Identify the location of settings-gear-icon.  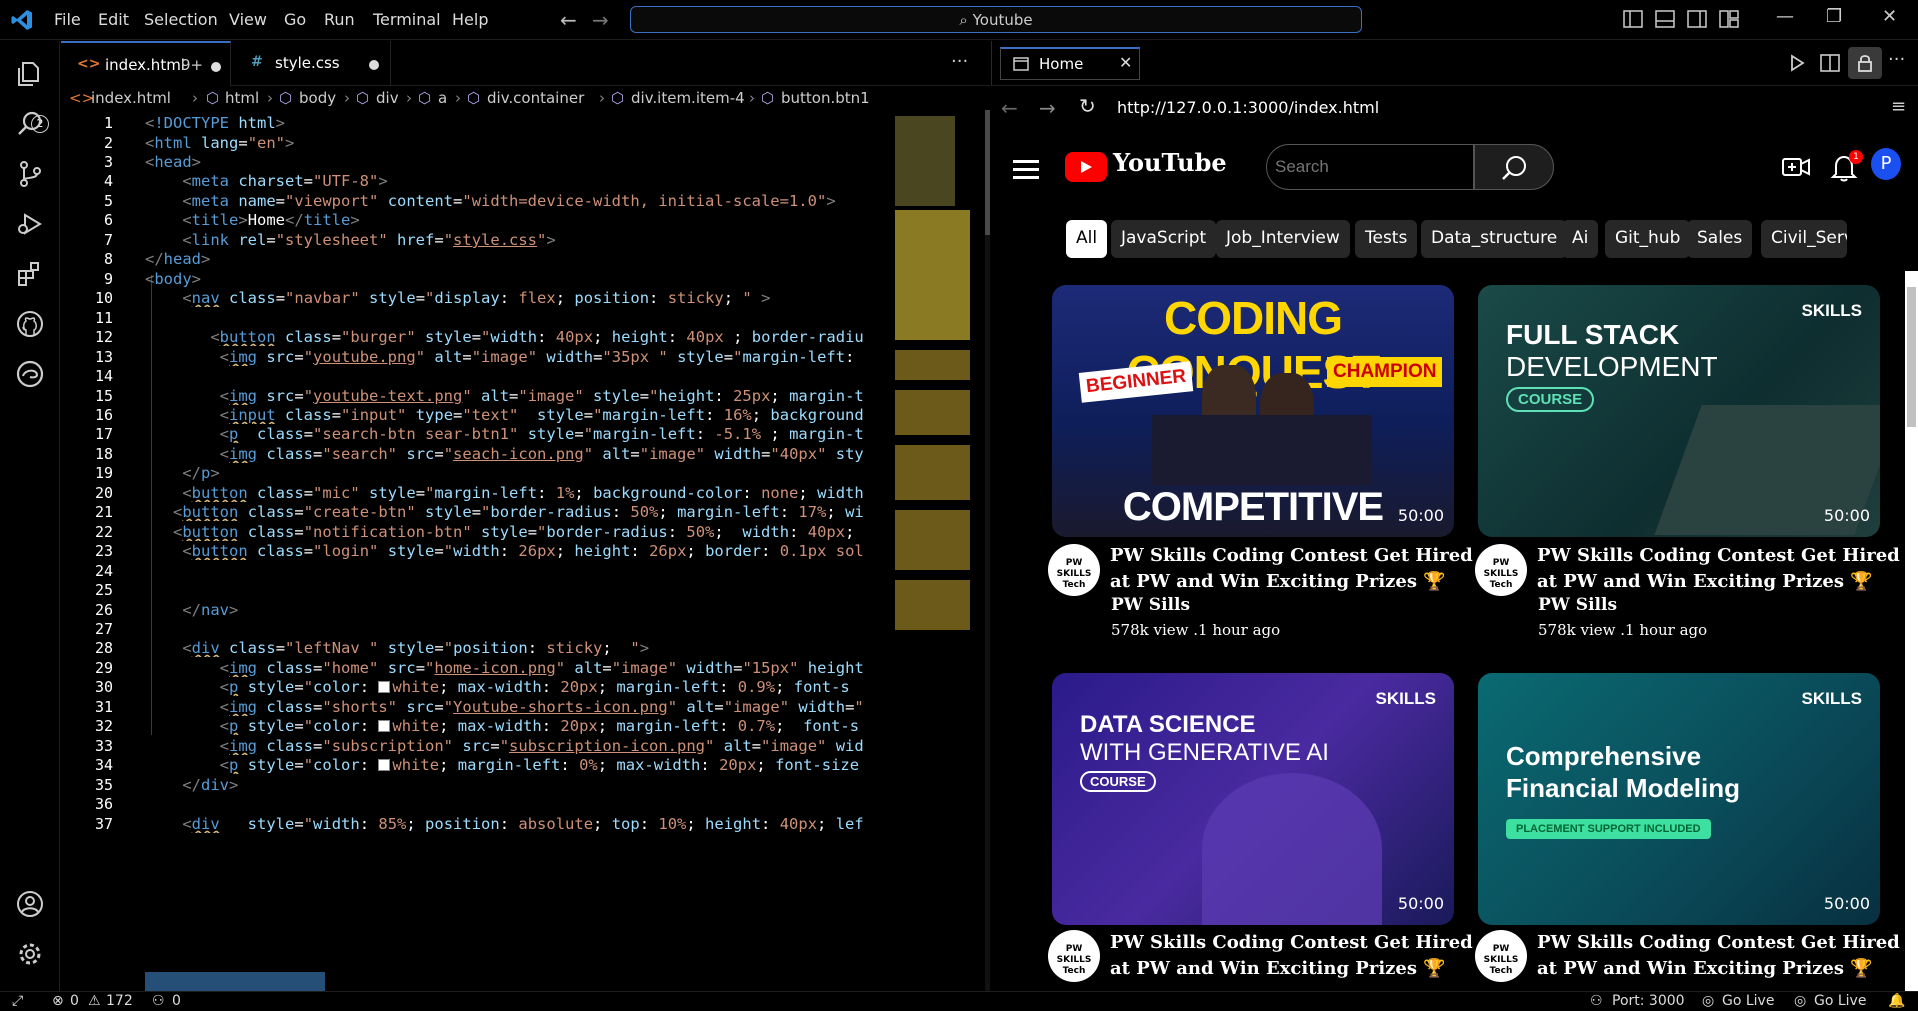
(30, 954).